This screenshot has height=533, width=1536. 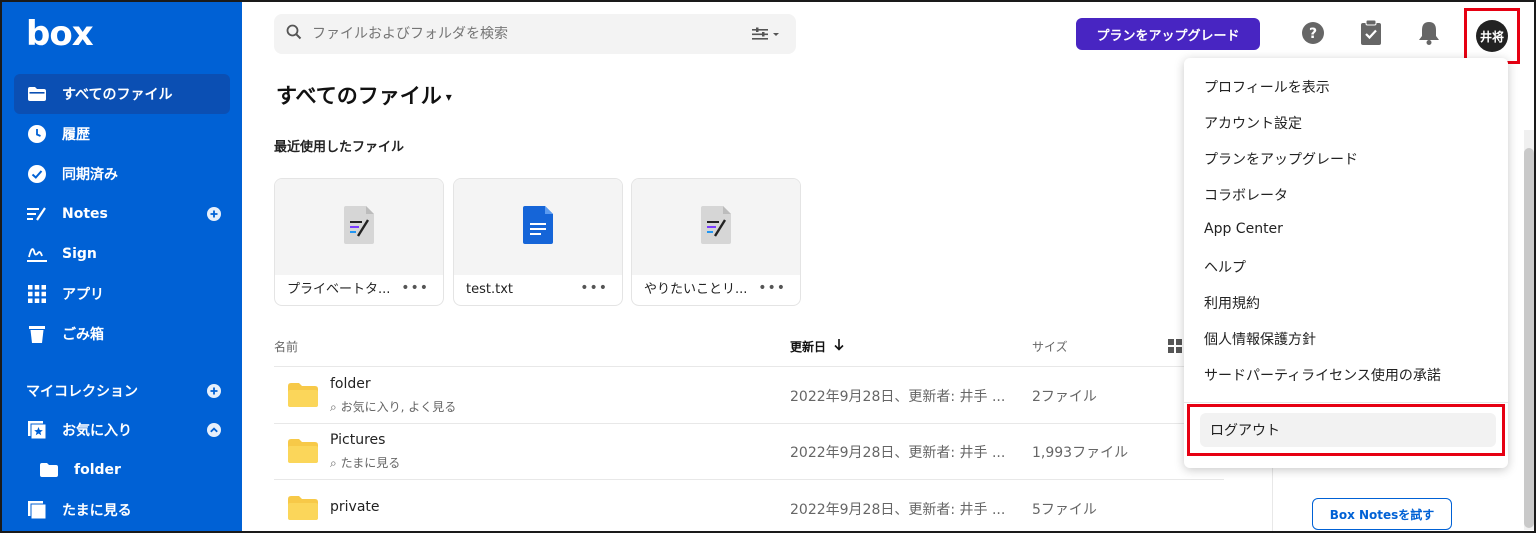 I want to click on sort-arrow-down-icon, so click(x=839, y=346).